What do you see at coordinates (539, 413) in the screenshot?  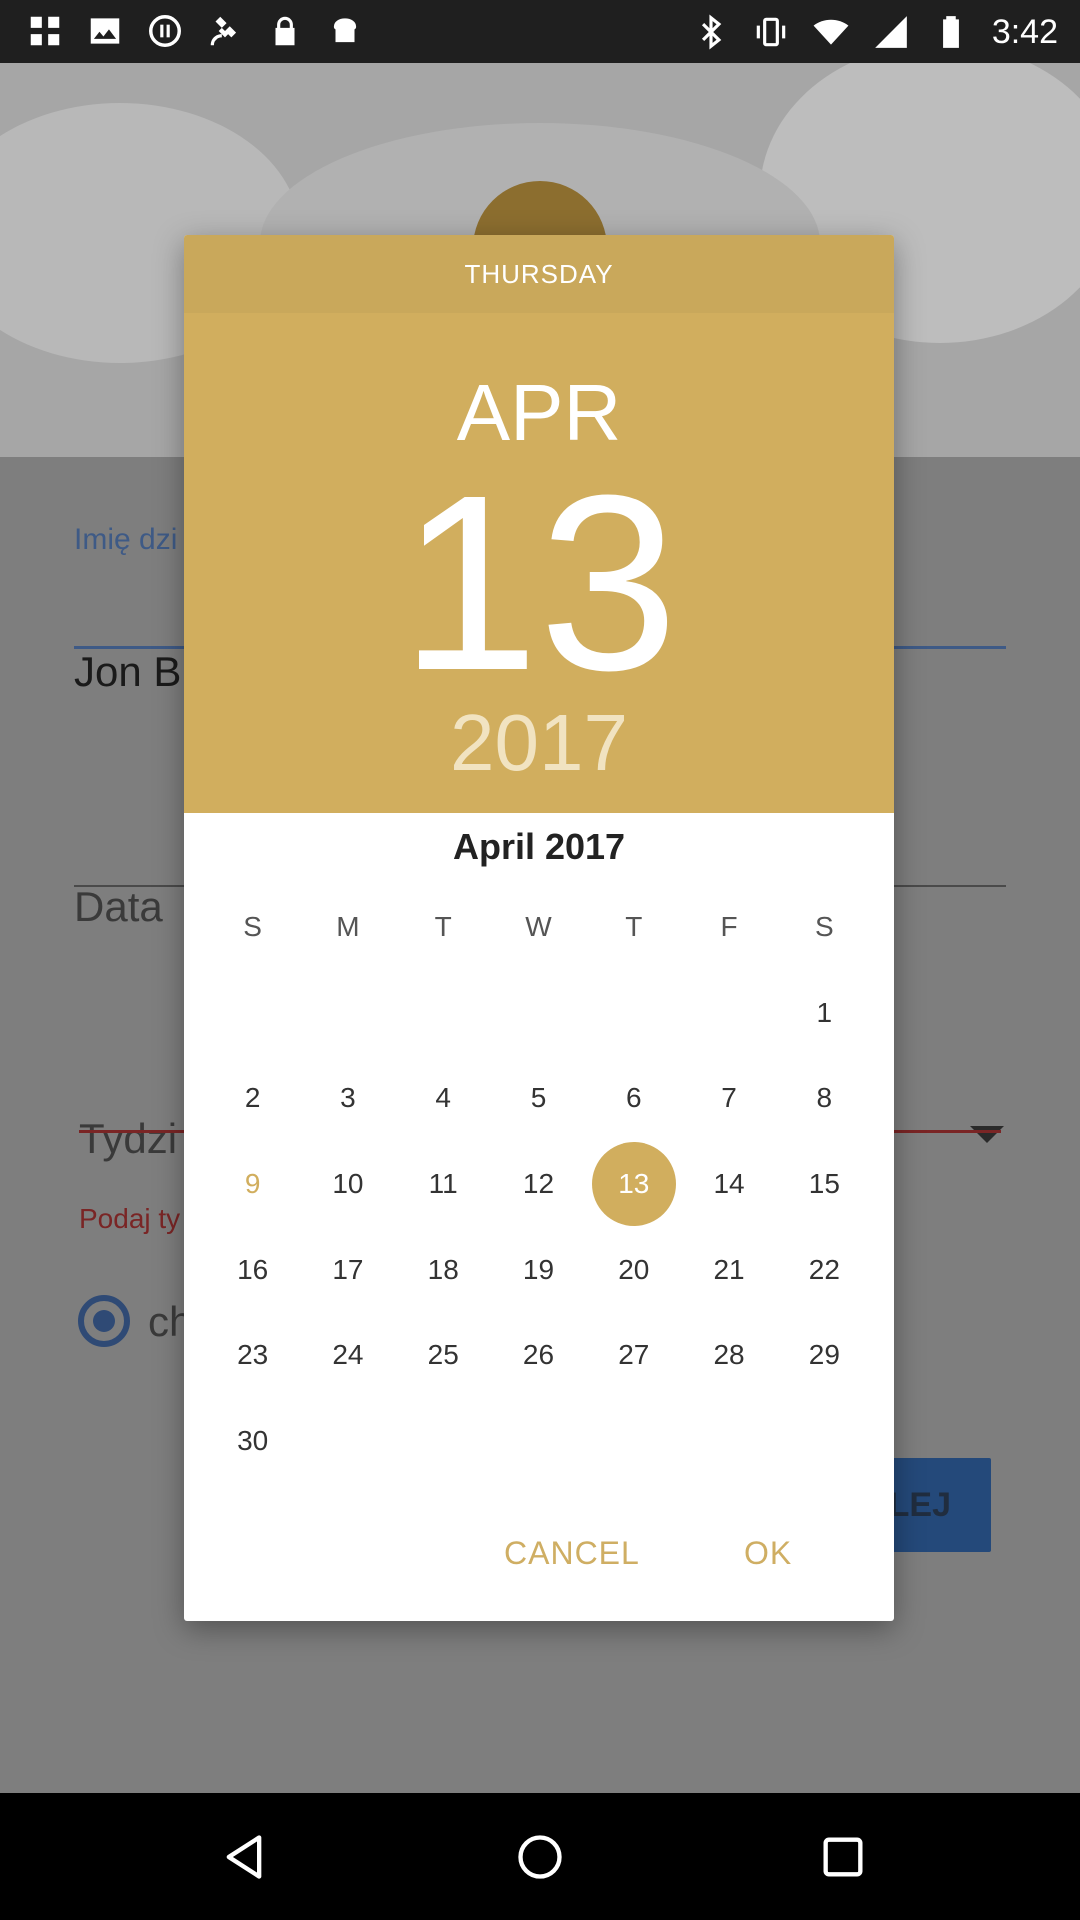 I see `header-month: APR` at bounding box center [539, 413].